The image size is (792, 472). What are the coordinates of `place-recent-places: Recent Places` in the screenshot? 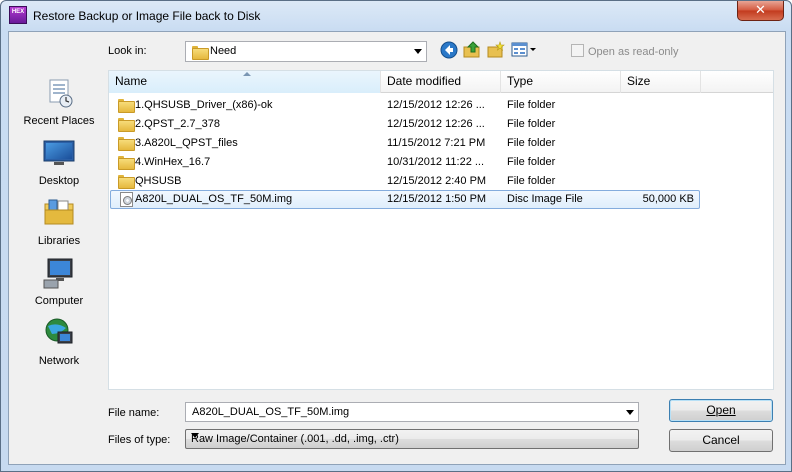 It's located at (59, 101).